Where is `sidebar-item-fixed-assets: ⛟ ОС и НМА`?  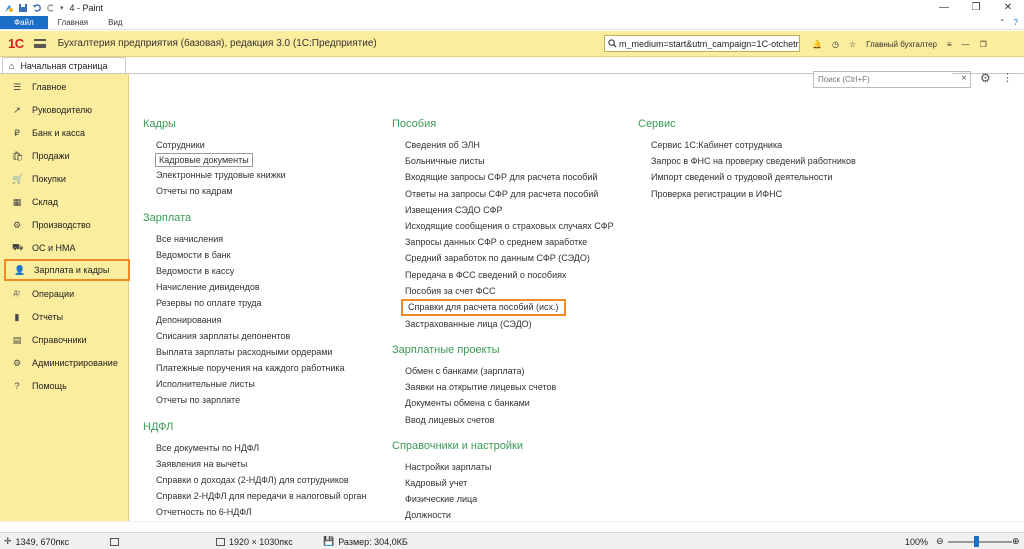
sidebar-item-fixed-assets: ⛟ ОС и НМА is located at coordinates (64, 248).